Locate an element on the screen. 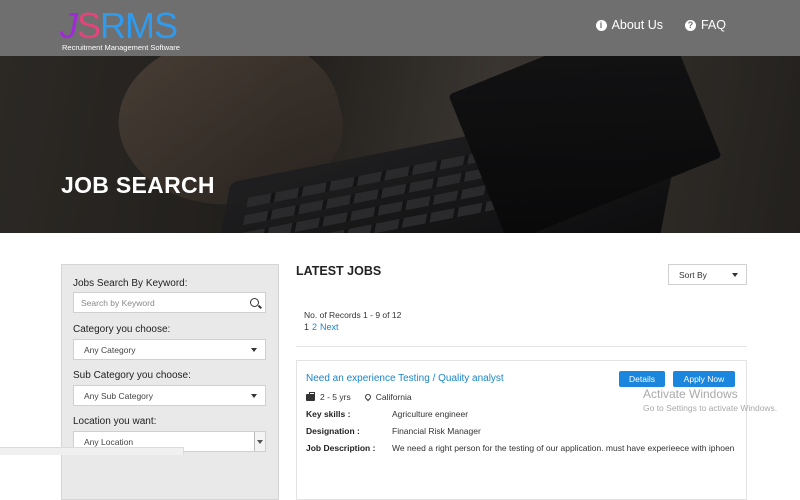  logo-letters-rms: RMS is located at coordinates (139, 25).